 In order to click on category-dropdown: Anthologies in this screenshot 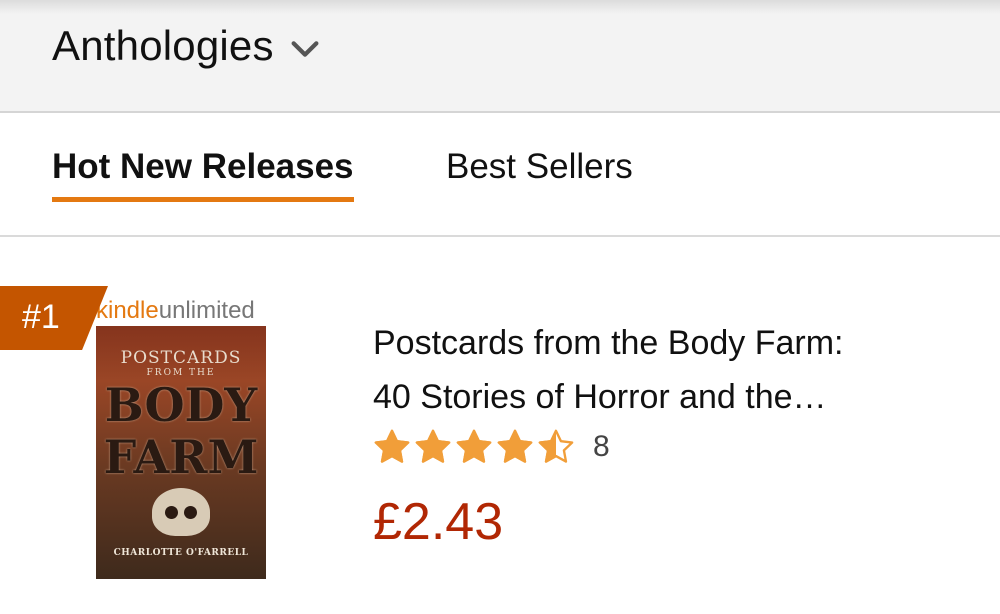, I will do `click(187, 46)`.